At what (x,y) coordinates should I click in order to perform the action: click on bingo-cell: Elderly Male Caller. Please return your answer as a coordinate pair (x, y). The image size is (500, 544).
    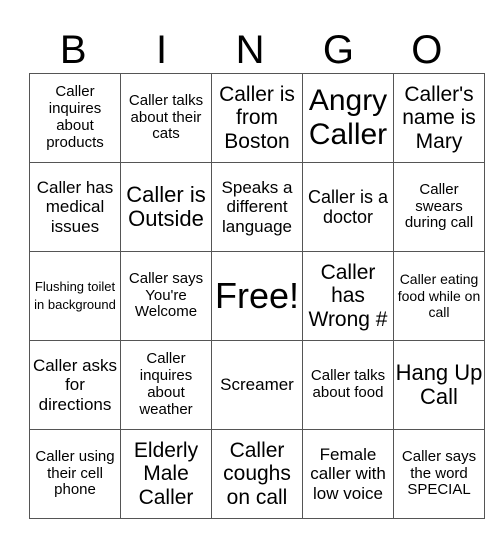
    Looking at the image, I should click on (166, 474).